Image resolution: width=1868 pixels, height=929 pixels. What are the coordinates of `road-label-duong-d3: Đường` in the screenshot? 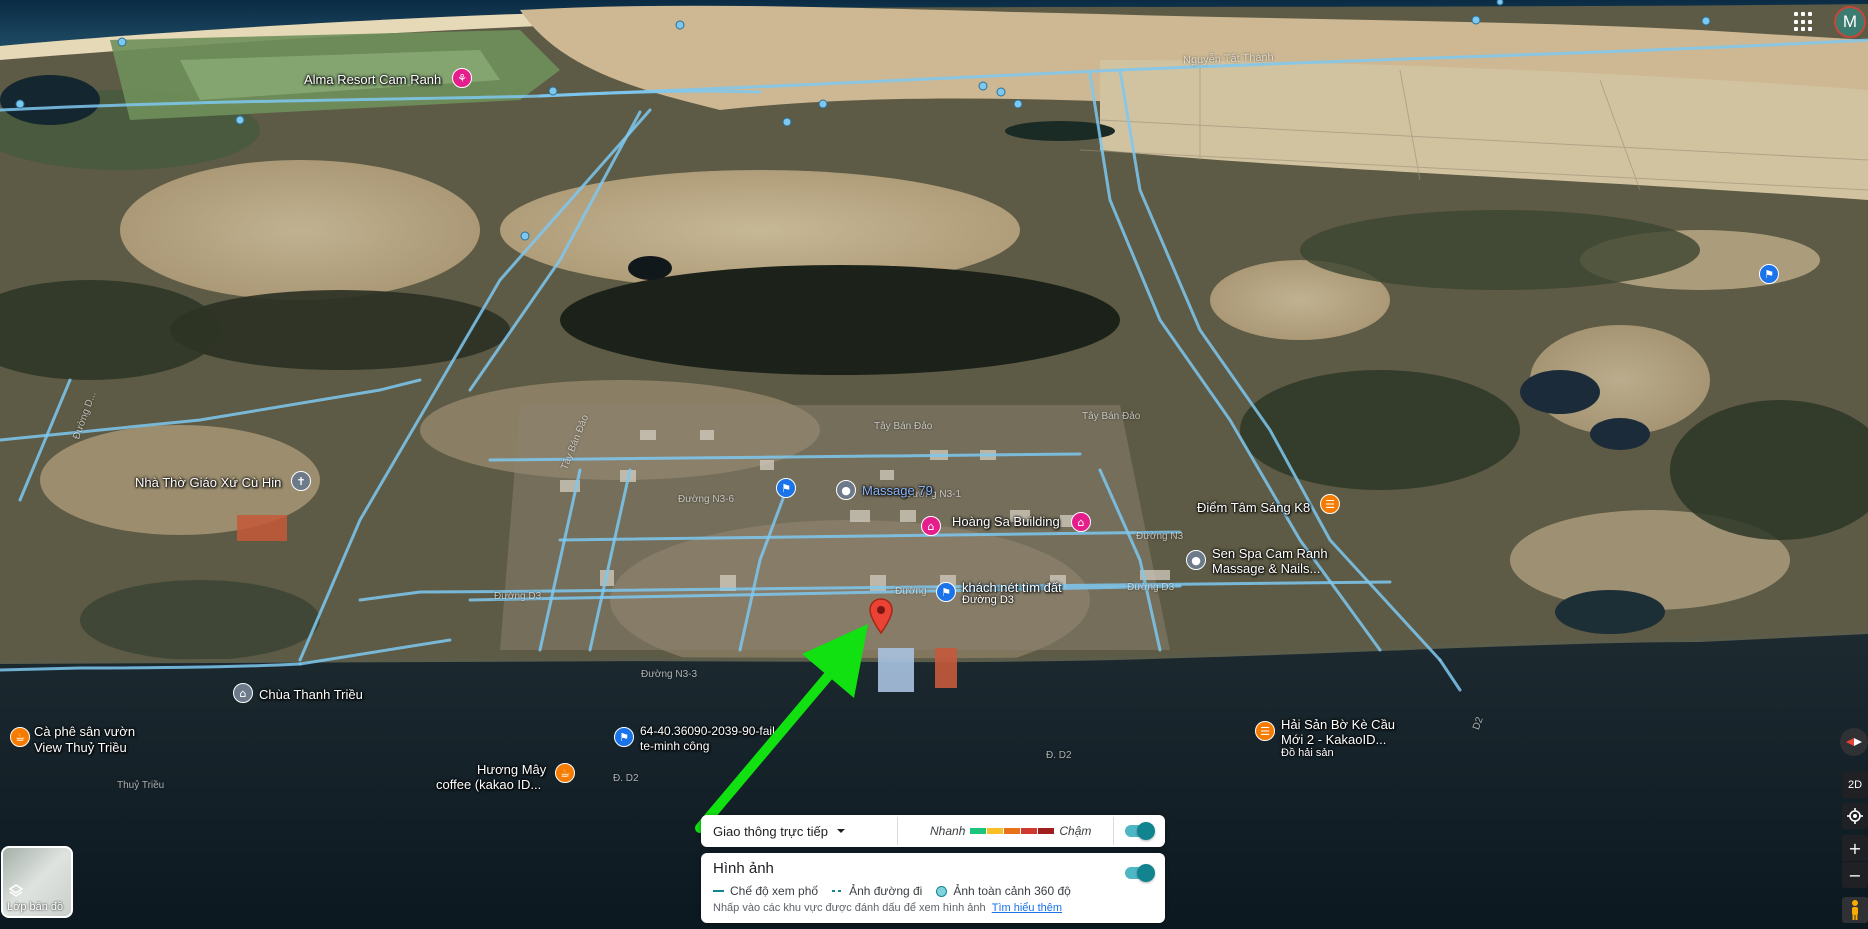 It's located at (911, 591).